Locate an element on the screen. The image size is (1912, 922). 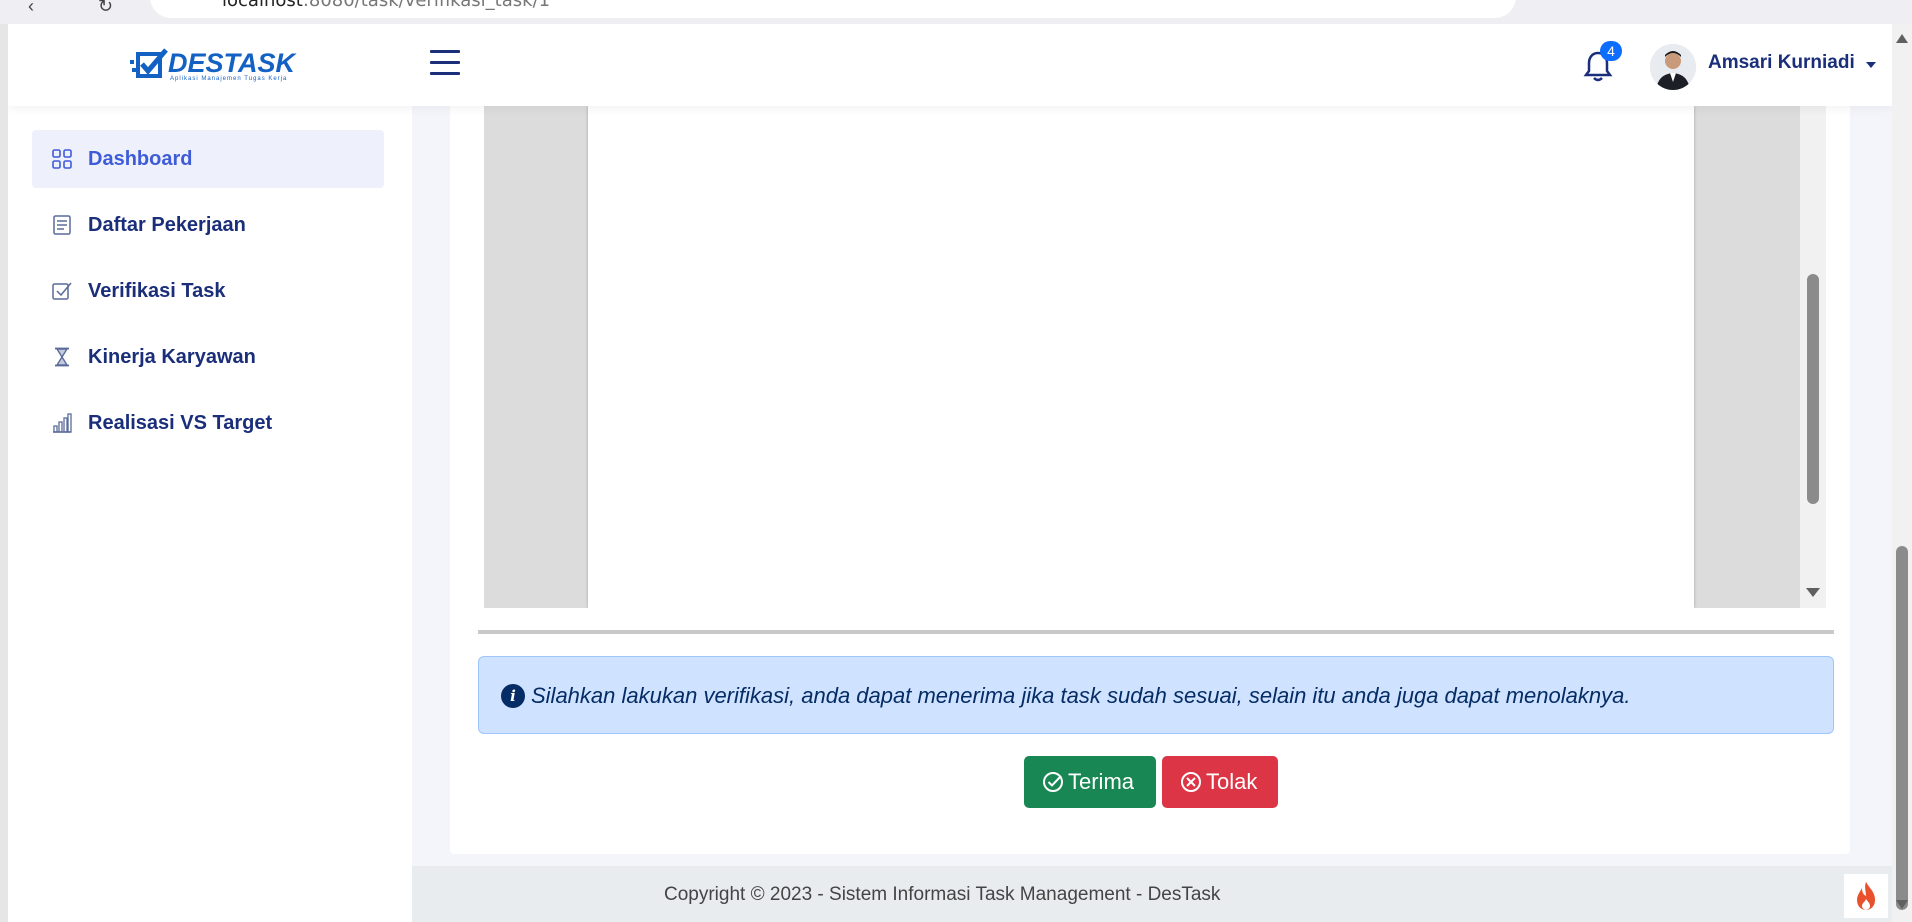
check-square-icon is located at coordinates (62, 291).